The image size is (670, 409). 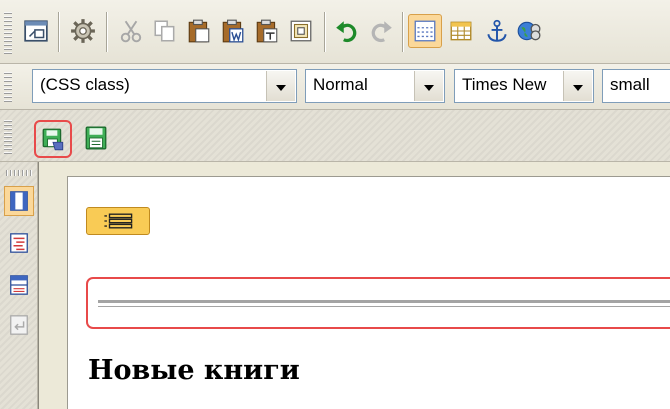 I want to click on paste-from-word-button, so click(x=233, y=31).